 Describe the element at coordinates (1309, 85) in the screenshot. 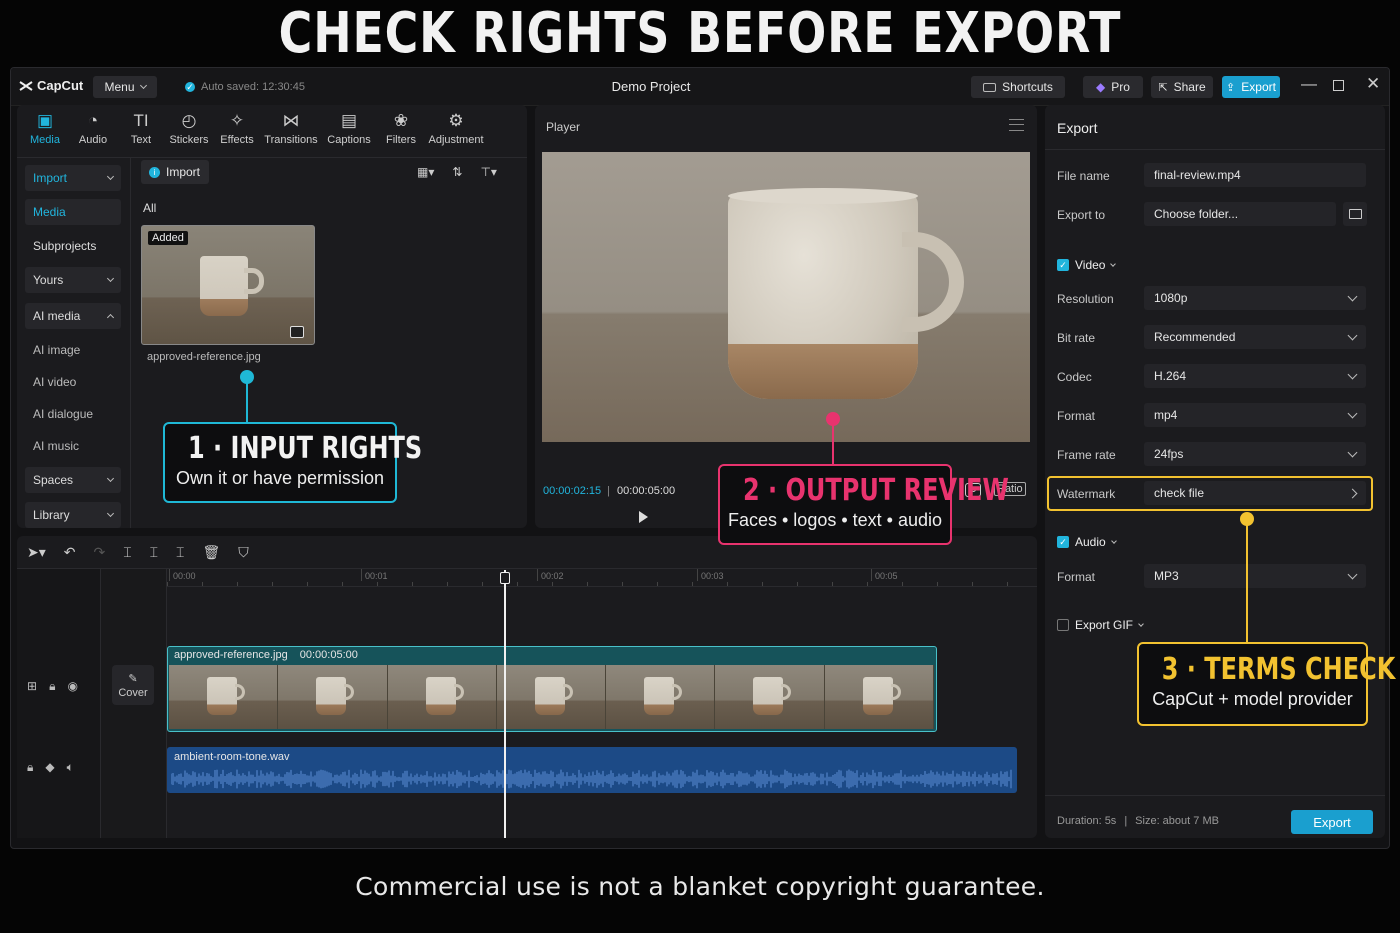

I see `minimize-icon: —` at that location.